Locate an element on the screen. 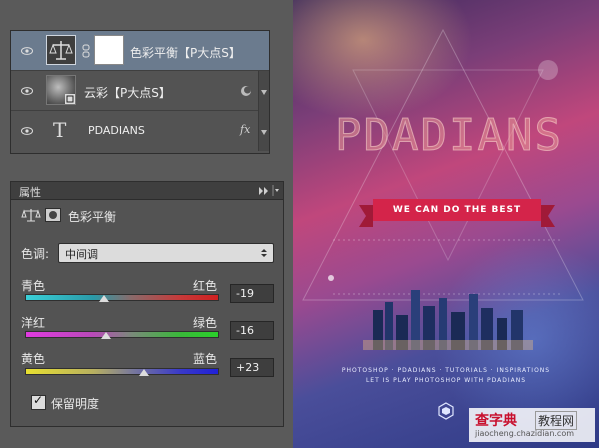 The width and height of the screenshot is (599, 448). yellow-blue-value-input: +23 is located at coordinates (252, 367).